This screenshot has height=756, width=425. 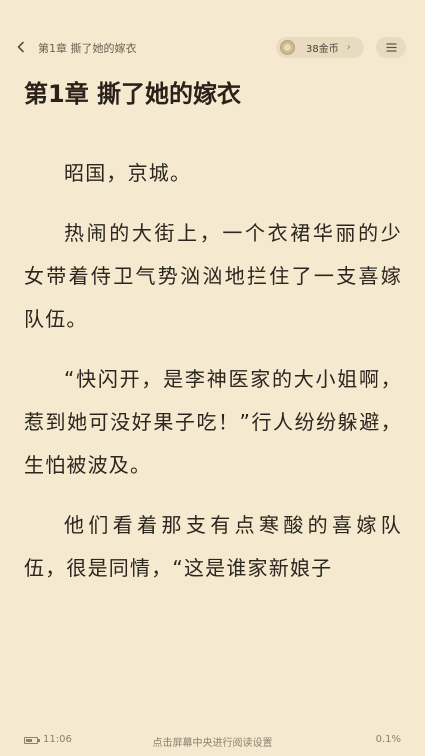 I want to click on chevron-left-icon, so click(x=20, y=47).